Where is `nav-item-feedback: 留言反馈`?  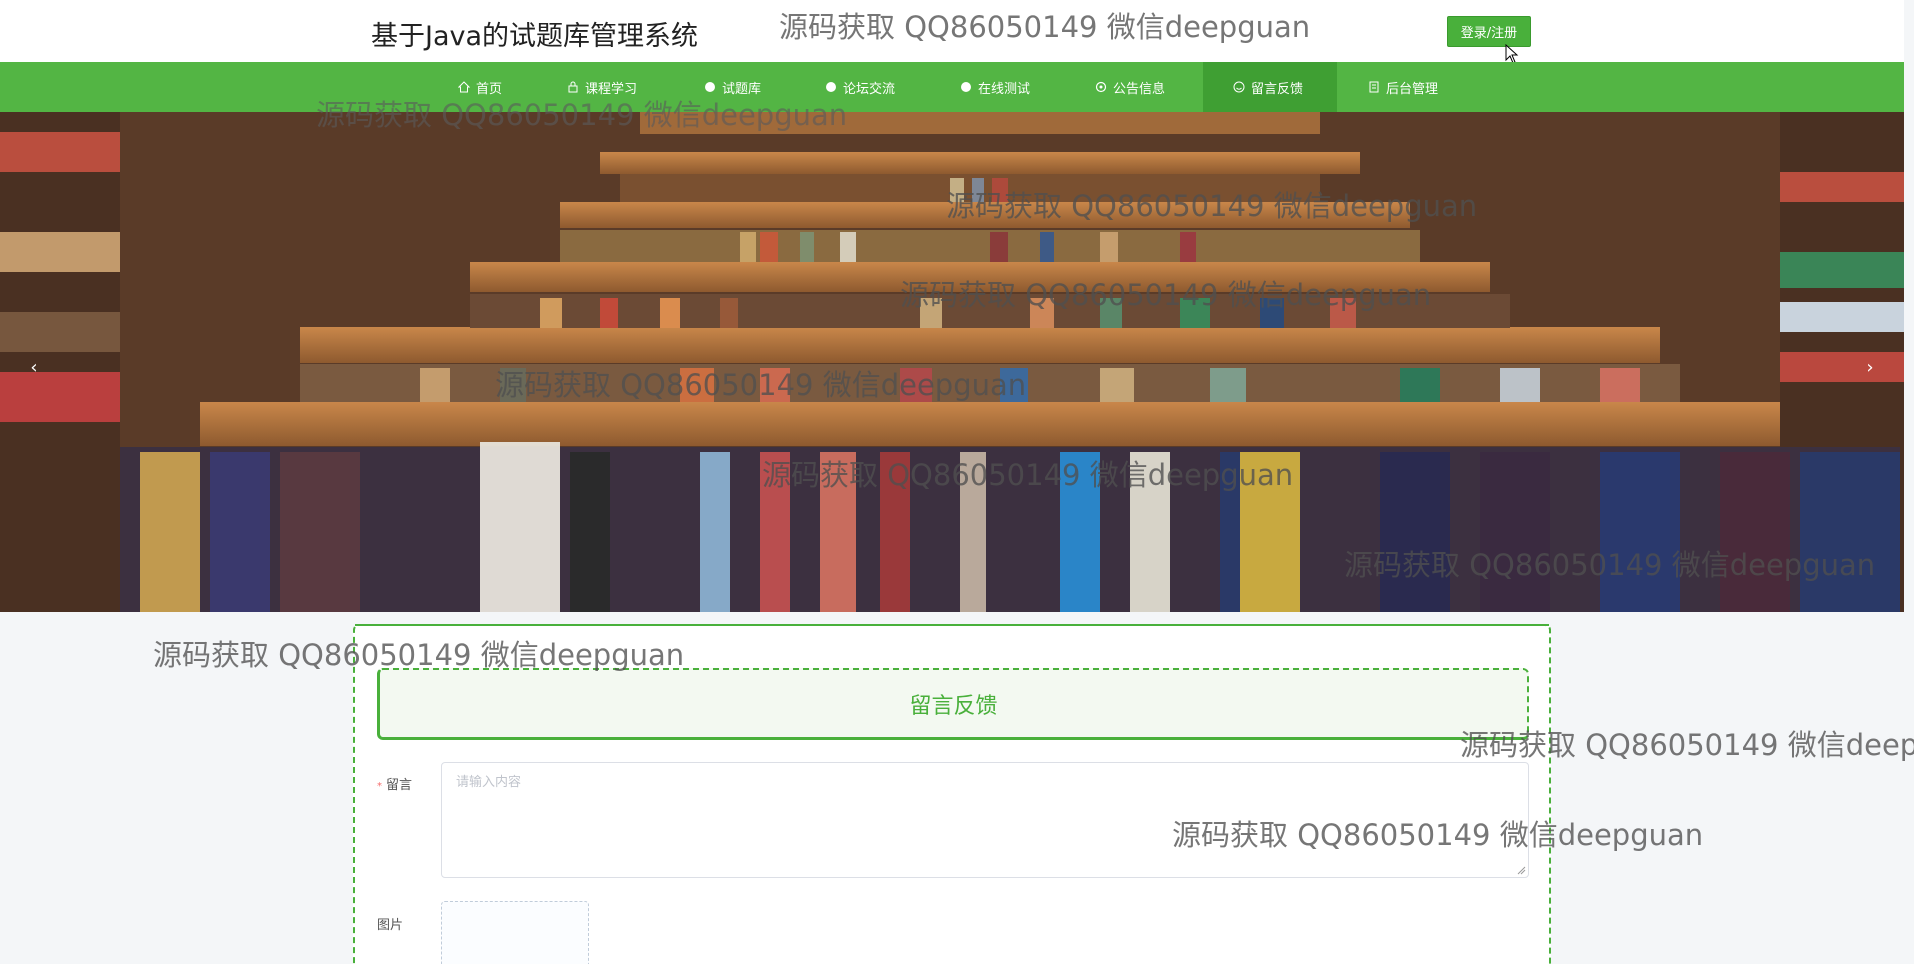 nav-item-feedback: 留言反馈 is located at coordinates (1270, 87).